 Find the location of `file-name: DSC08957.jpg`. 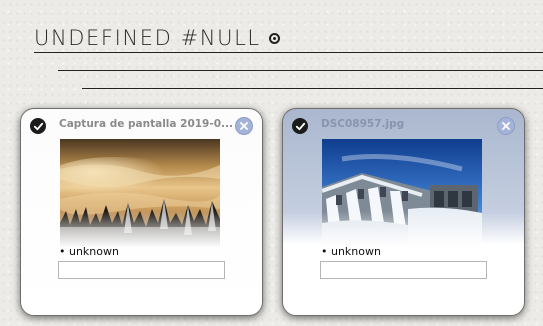

file-name: DSC08957.jpg is located at coordinates (363, 124).